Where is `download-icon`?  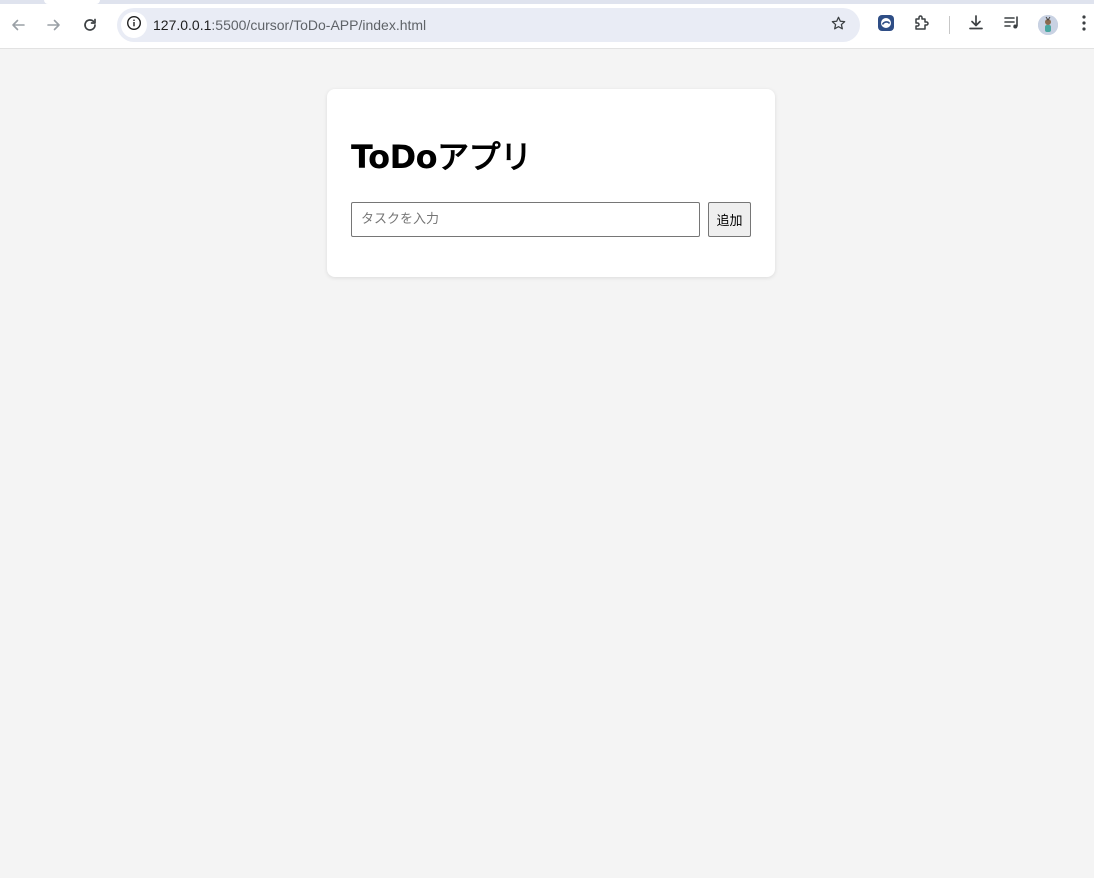
download-icon is located at coordinates (976, 25).